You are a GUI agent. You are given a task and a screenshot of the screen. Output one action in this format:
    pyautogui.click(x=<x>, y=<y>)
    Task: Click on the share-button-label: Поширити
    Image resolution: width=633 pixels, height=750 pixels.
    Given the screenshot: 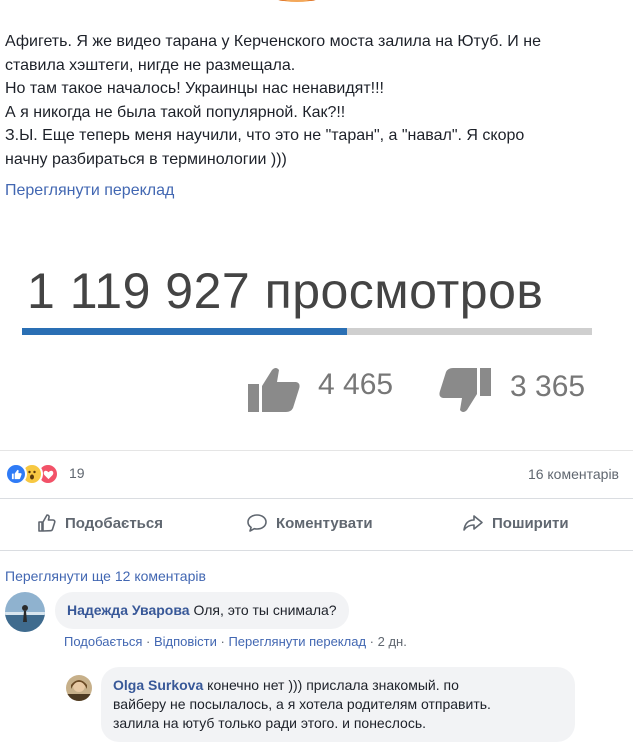 What is the action you would take?
    pyautogui.click(x=530, y=523)
    